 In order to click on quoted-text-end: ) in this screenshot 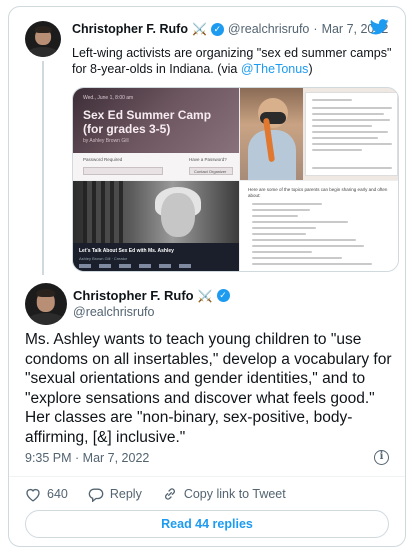, I will do `click(310, 69)`.